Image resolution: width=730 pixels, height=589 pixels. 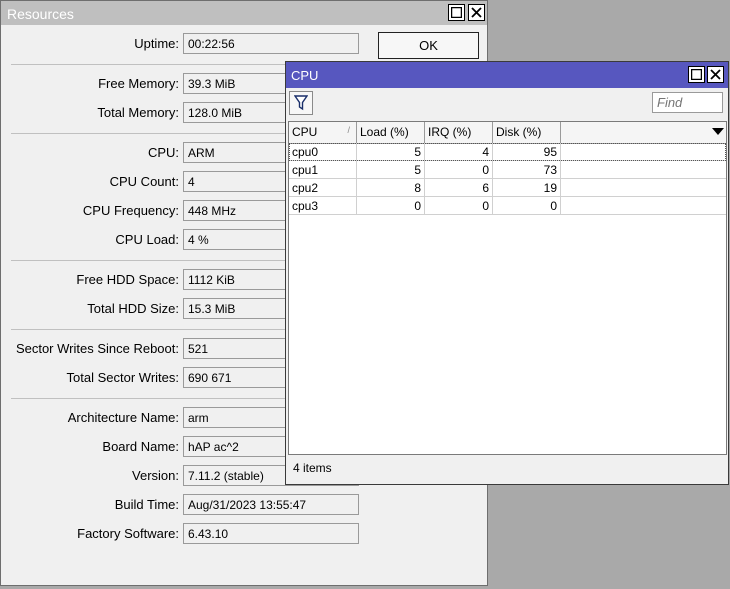 I want to click on column-header-cpu: CPU /, so click(x=323, y=132).